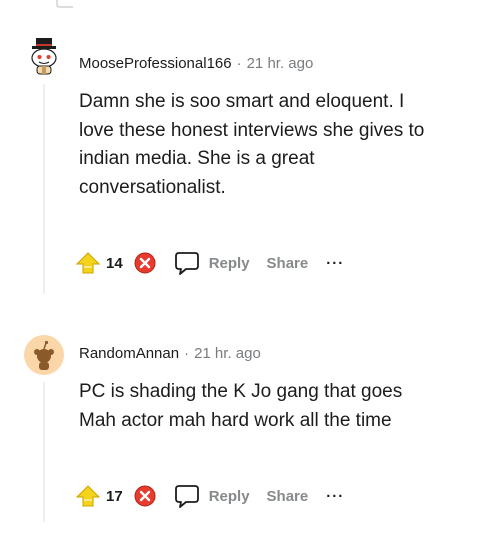 This screenshot has height=542, width=480. I want to click on downvote-icon, so click(145, 496).